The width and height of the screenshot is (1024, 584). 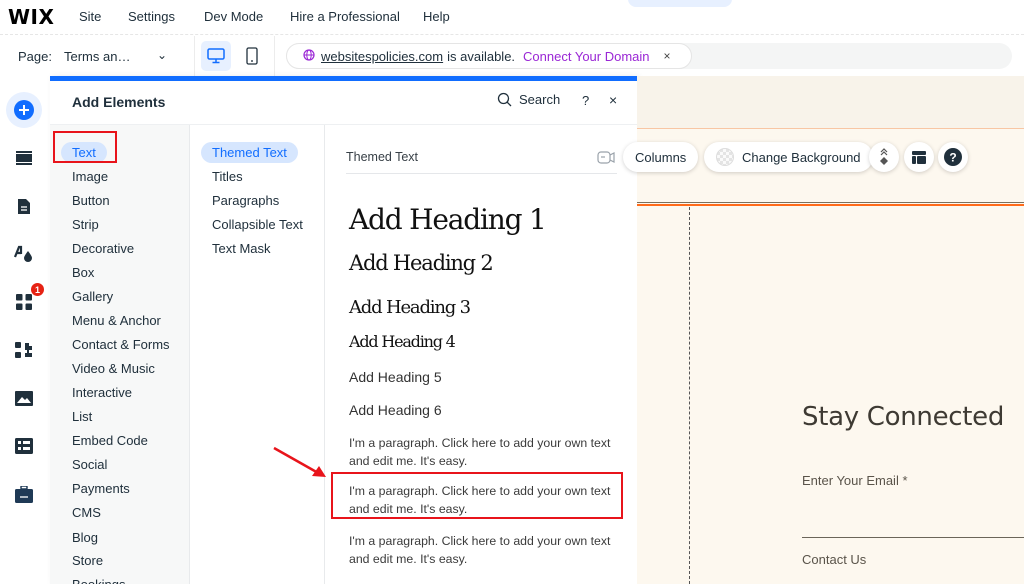 I want to click on cms-icon, so click(x=24, y=446).